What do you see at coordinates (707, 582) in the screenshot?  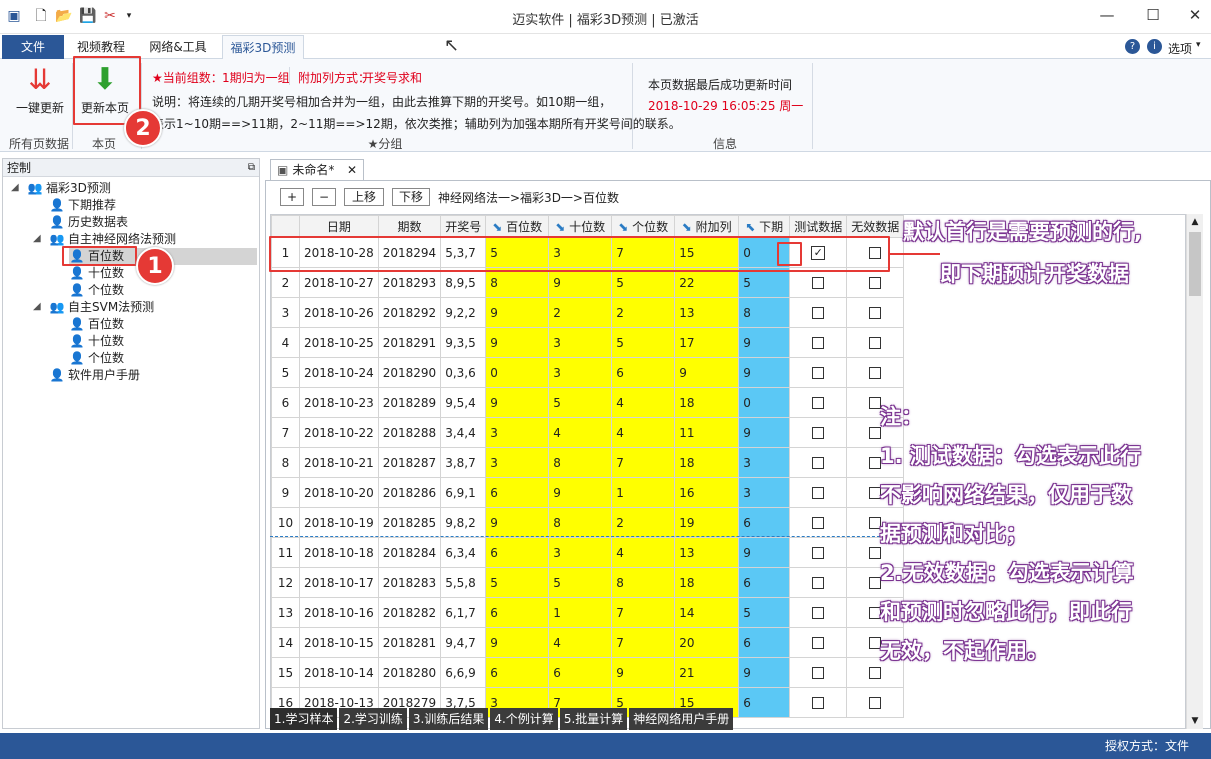 I see `cell-addcol: 18` at bounding box center [707, 582].